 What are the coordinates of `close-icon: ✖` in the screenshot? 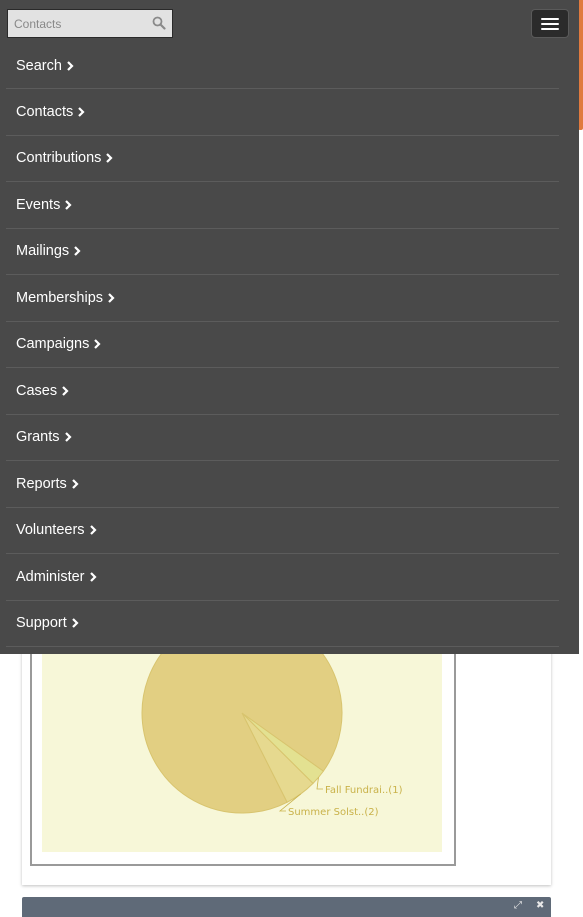 It's located at (540, 906).